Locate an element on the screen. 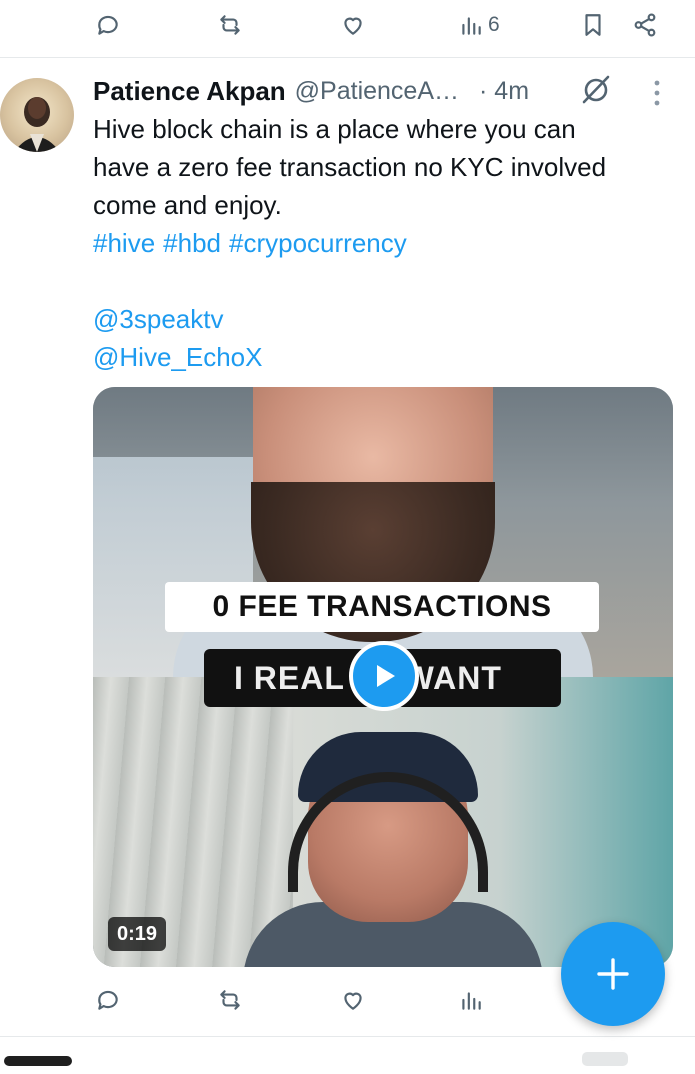 Image resolution: width=695 pixels, height=1074 pixels. grok-icon is located at coordinates (596, 89).